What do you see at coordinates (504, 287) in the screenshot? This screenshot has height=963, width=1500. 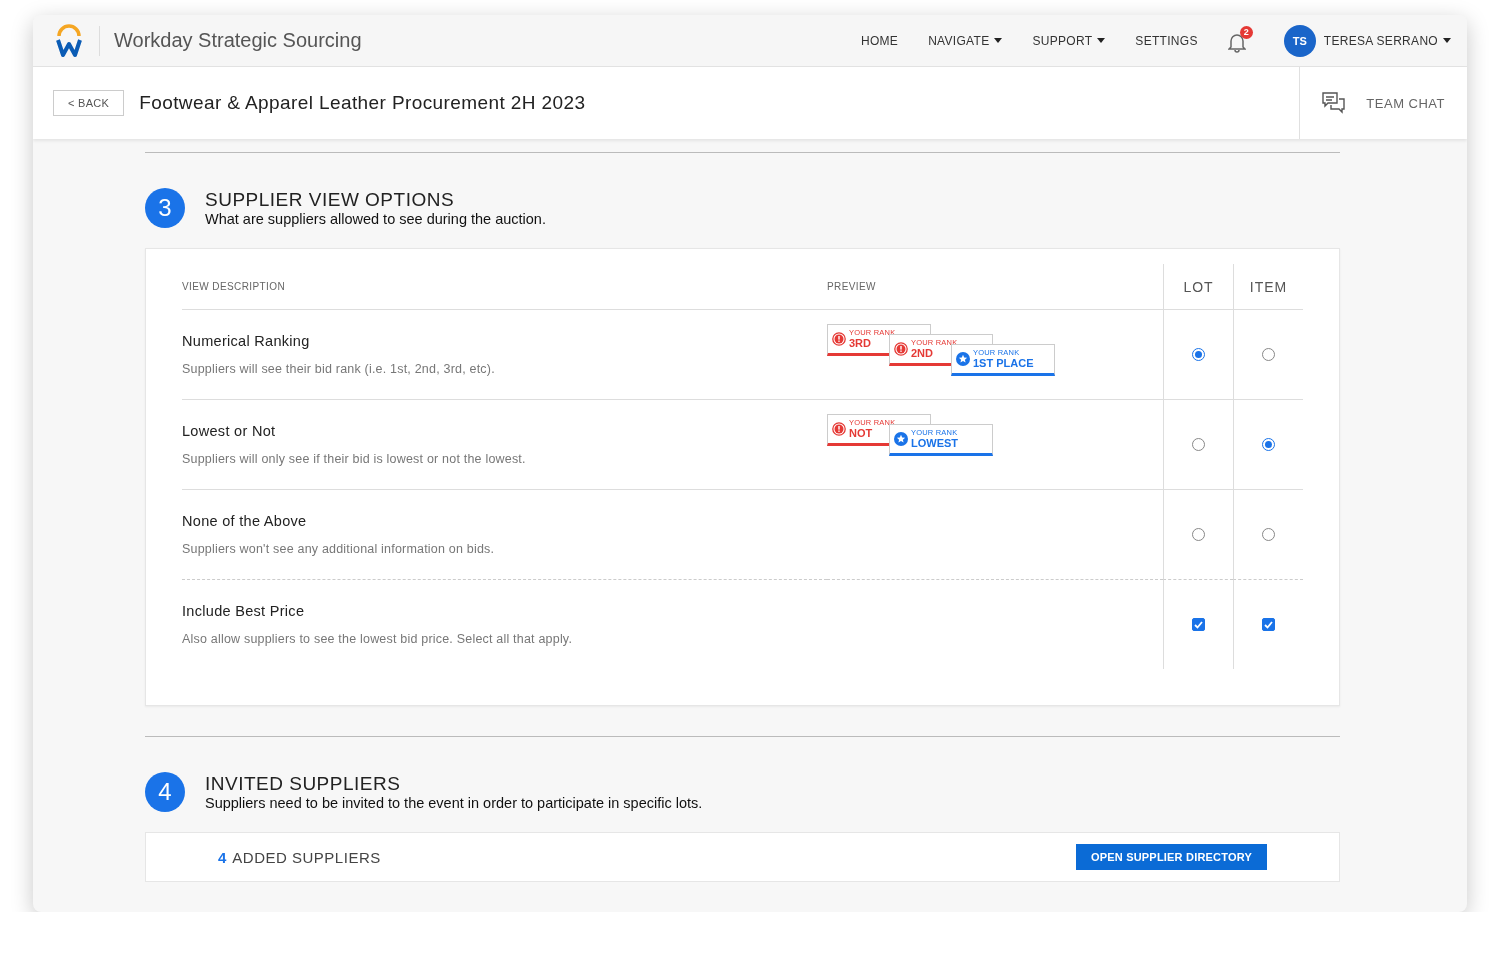 I see `column-header: VIEW DESCRIPTION` at bounding box center [504, 287].